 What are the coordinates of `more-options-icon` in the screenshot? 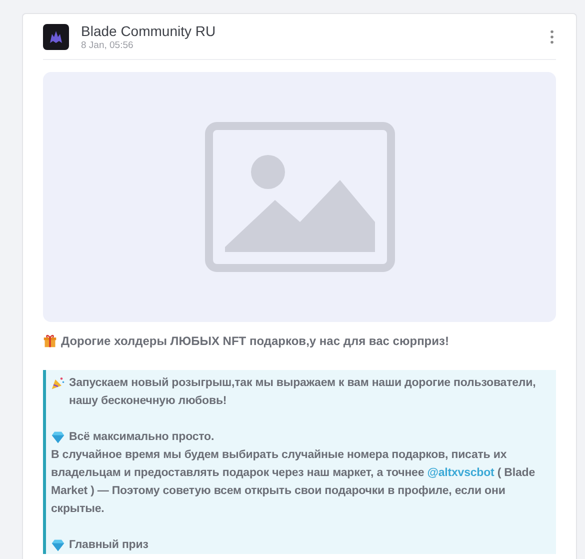 It's located at (552, 37).